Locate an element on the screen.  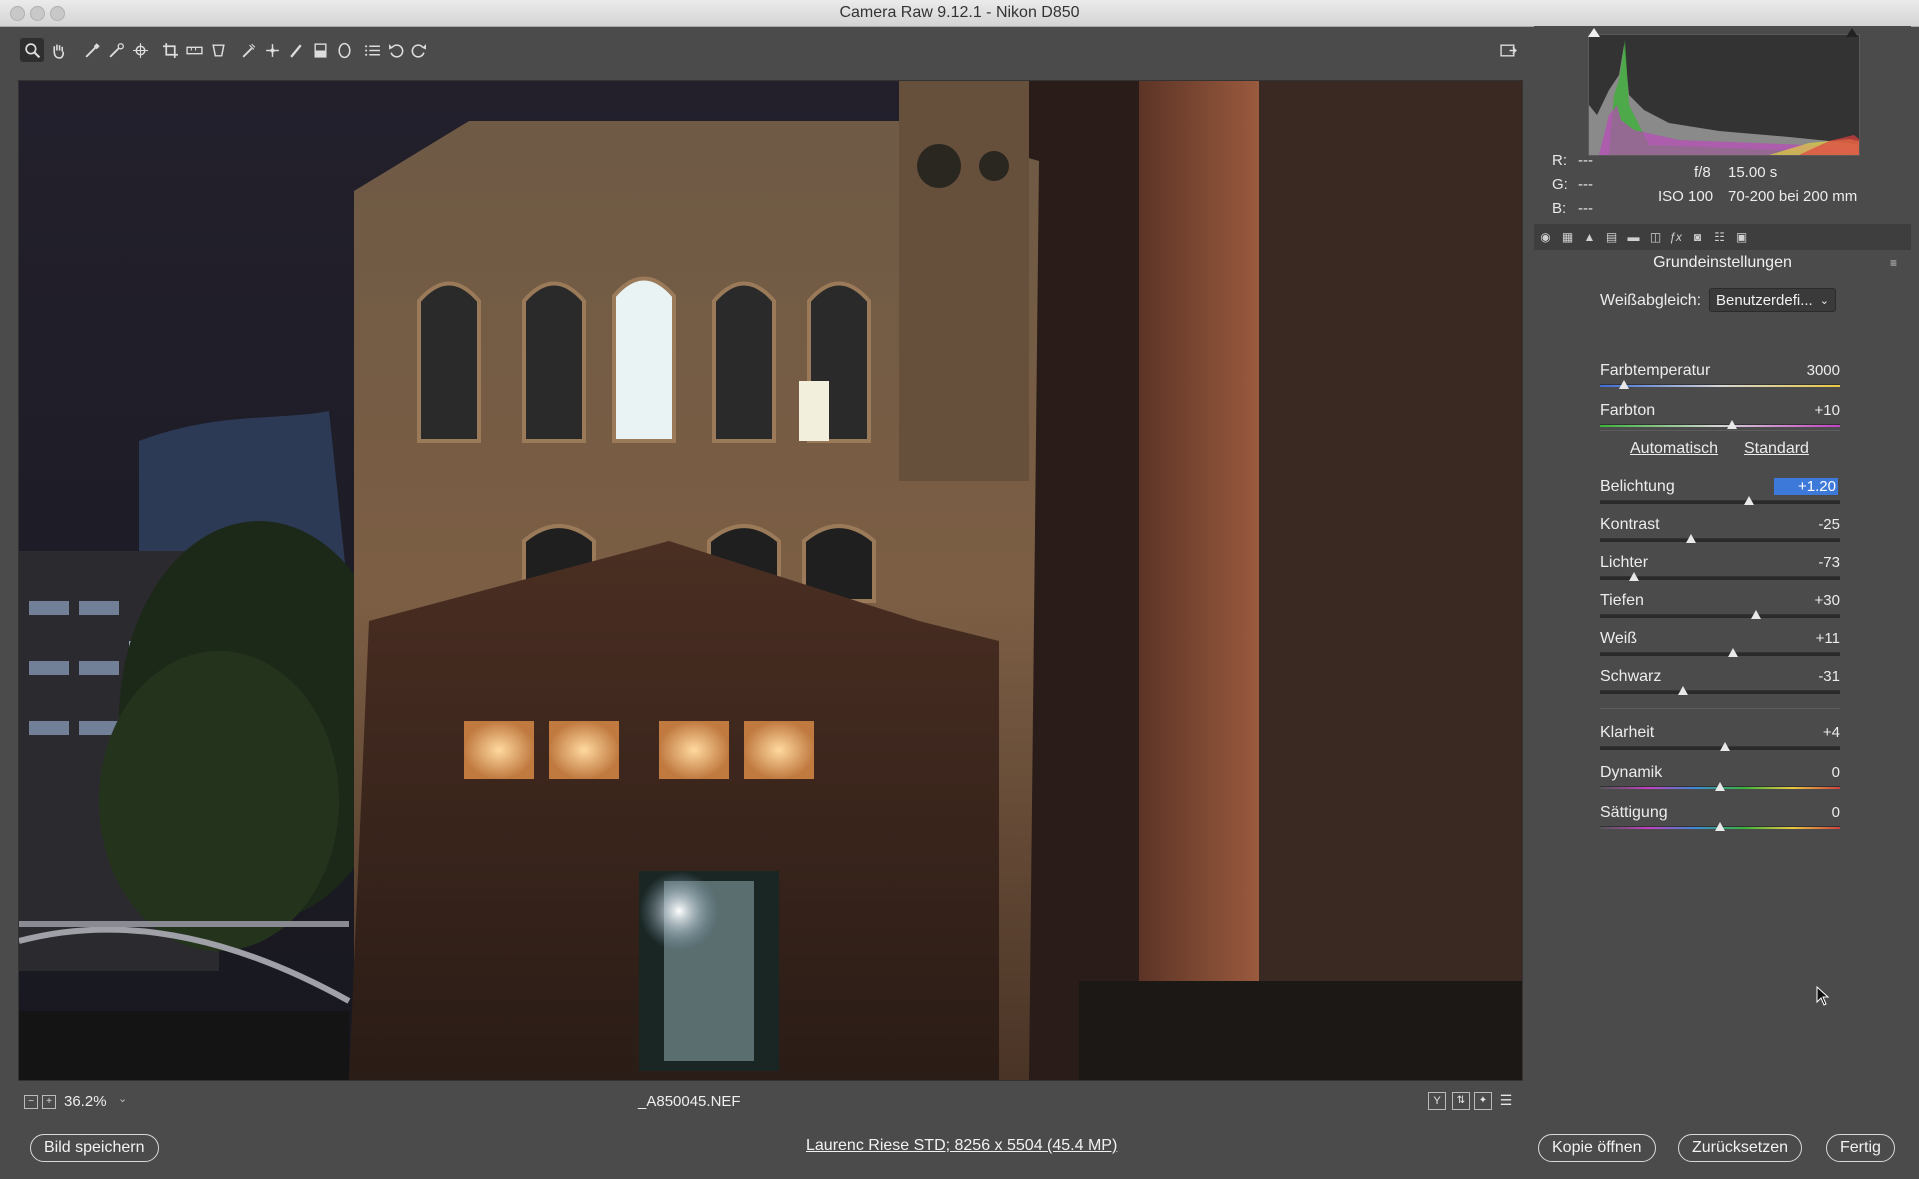
rotate-cw-icon is located at coordinates (418, 50).